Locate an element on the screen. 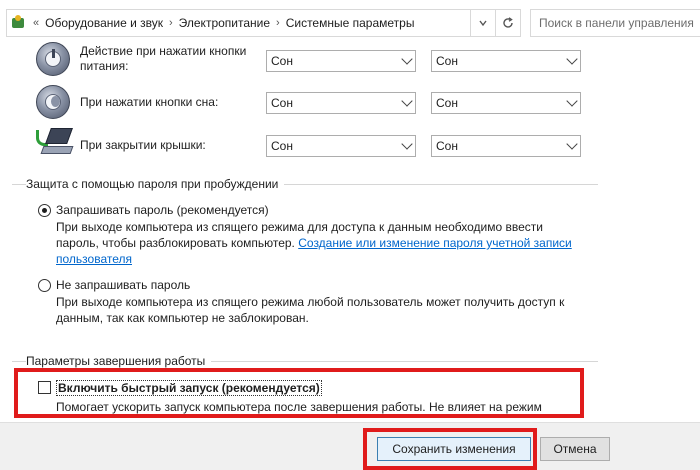  highlight-save-button is located at coordinates (450, 449).